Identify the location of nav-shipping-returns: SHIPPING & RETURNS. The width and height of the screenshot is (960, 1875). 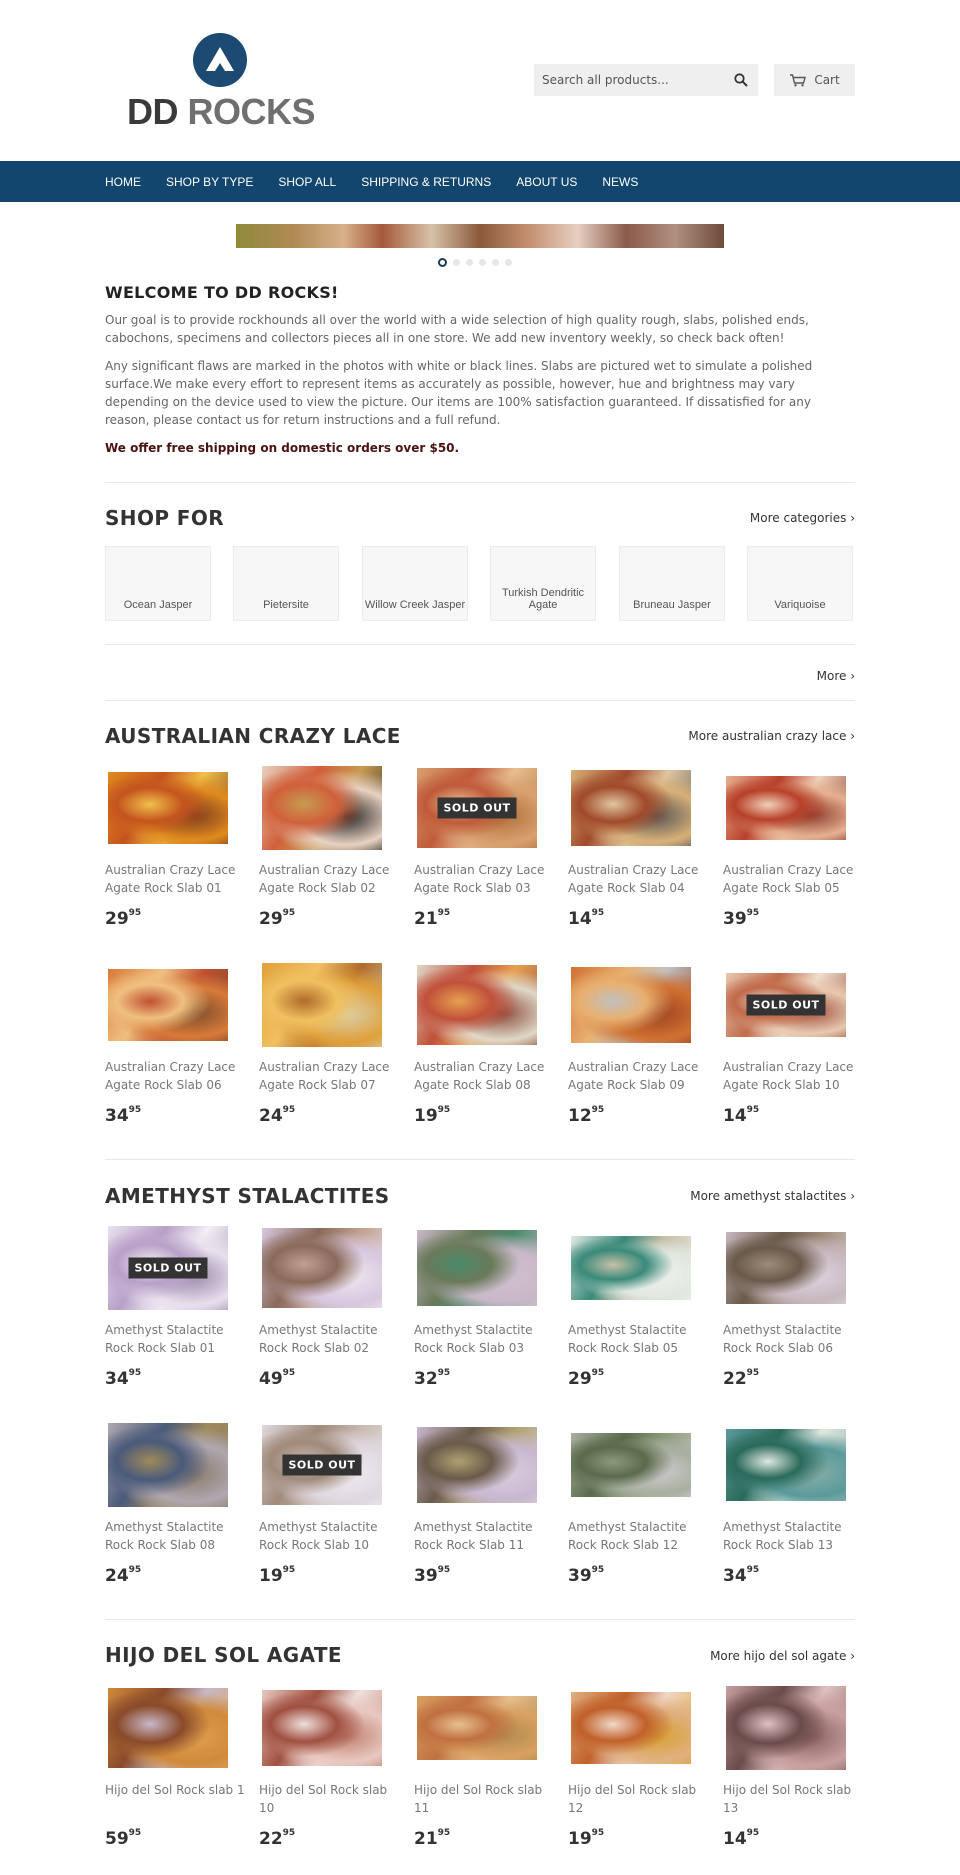
(426, 182).